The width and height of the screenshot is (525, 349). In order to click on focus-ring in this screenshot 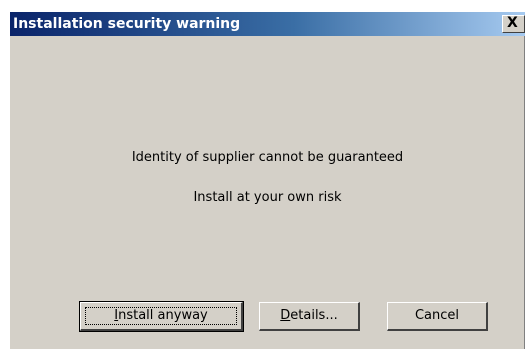, I will do `click(161, 316)`.